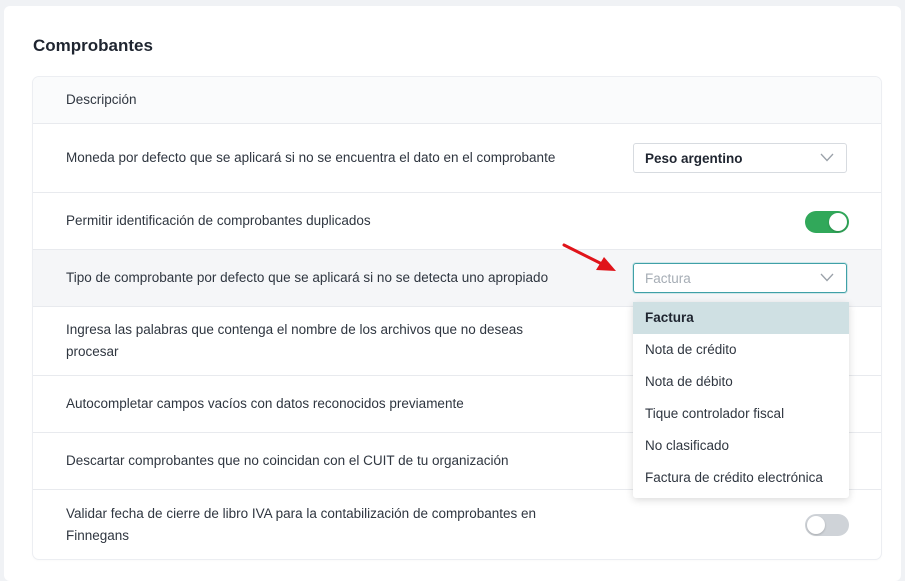  I want to click on dropdown-option: Tique controlador fiscal, so click(741, 414).